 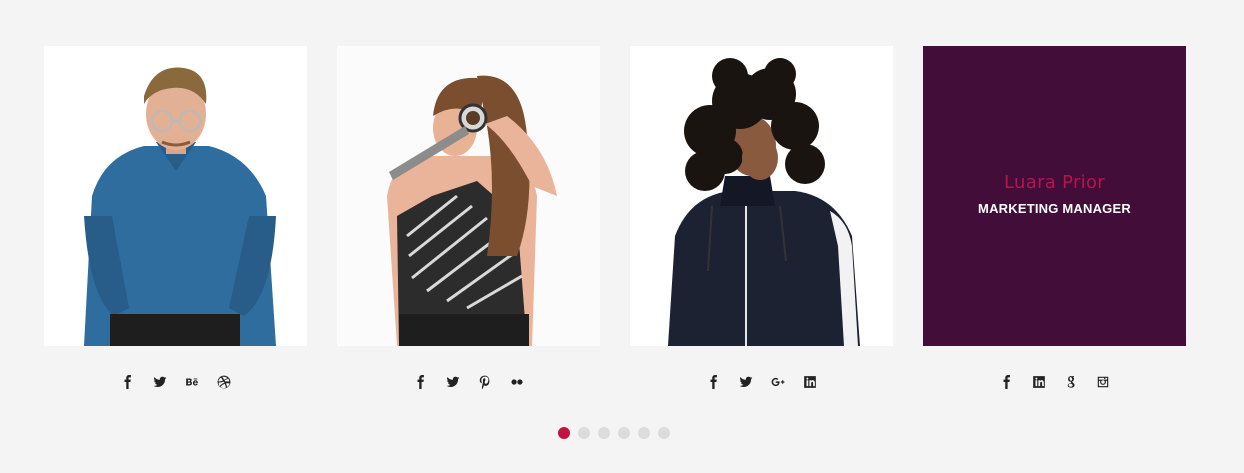 What do you see at coordinates (485, 382) in the screenshot?
I see `pinterest-icon` at bounding box center [485, 382].